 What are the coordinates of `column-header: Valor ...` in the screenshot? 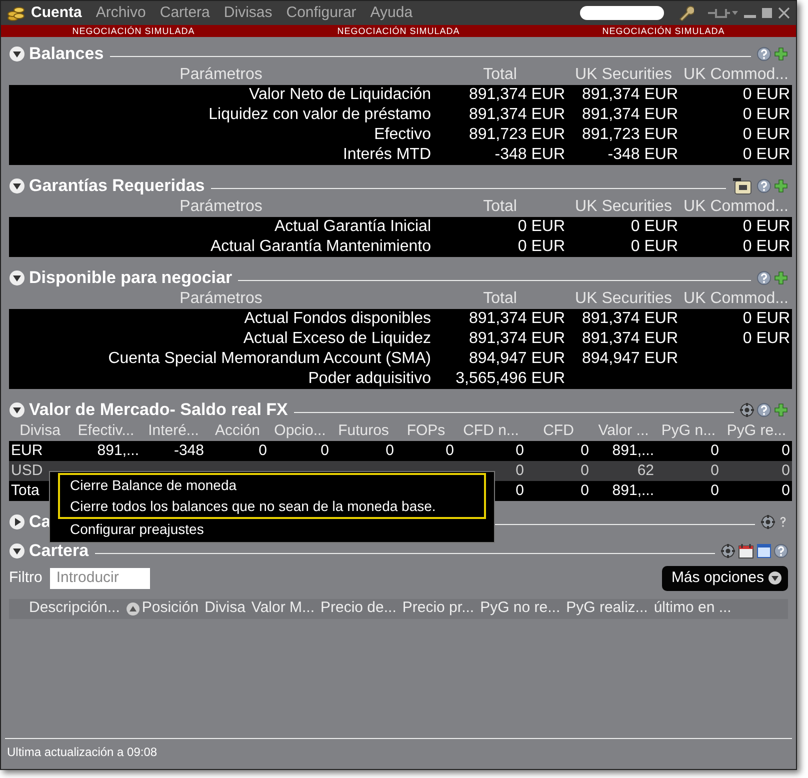 It's located at (623, 431).